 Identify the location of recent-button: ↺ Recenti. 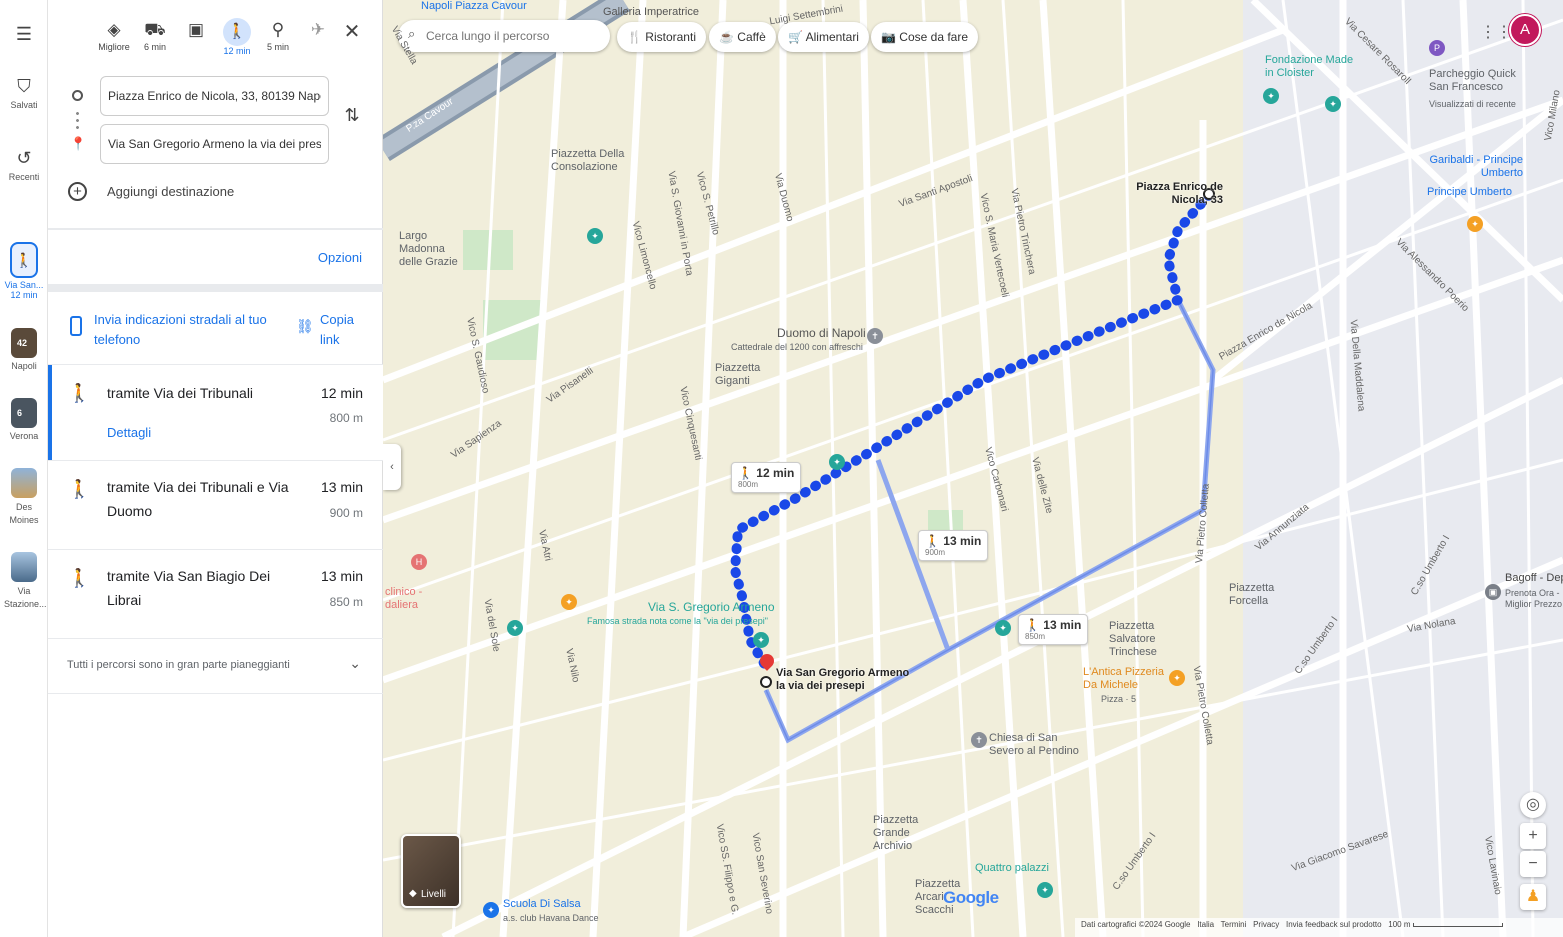
(24, 165).